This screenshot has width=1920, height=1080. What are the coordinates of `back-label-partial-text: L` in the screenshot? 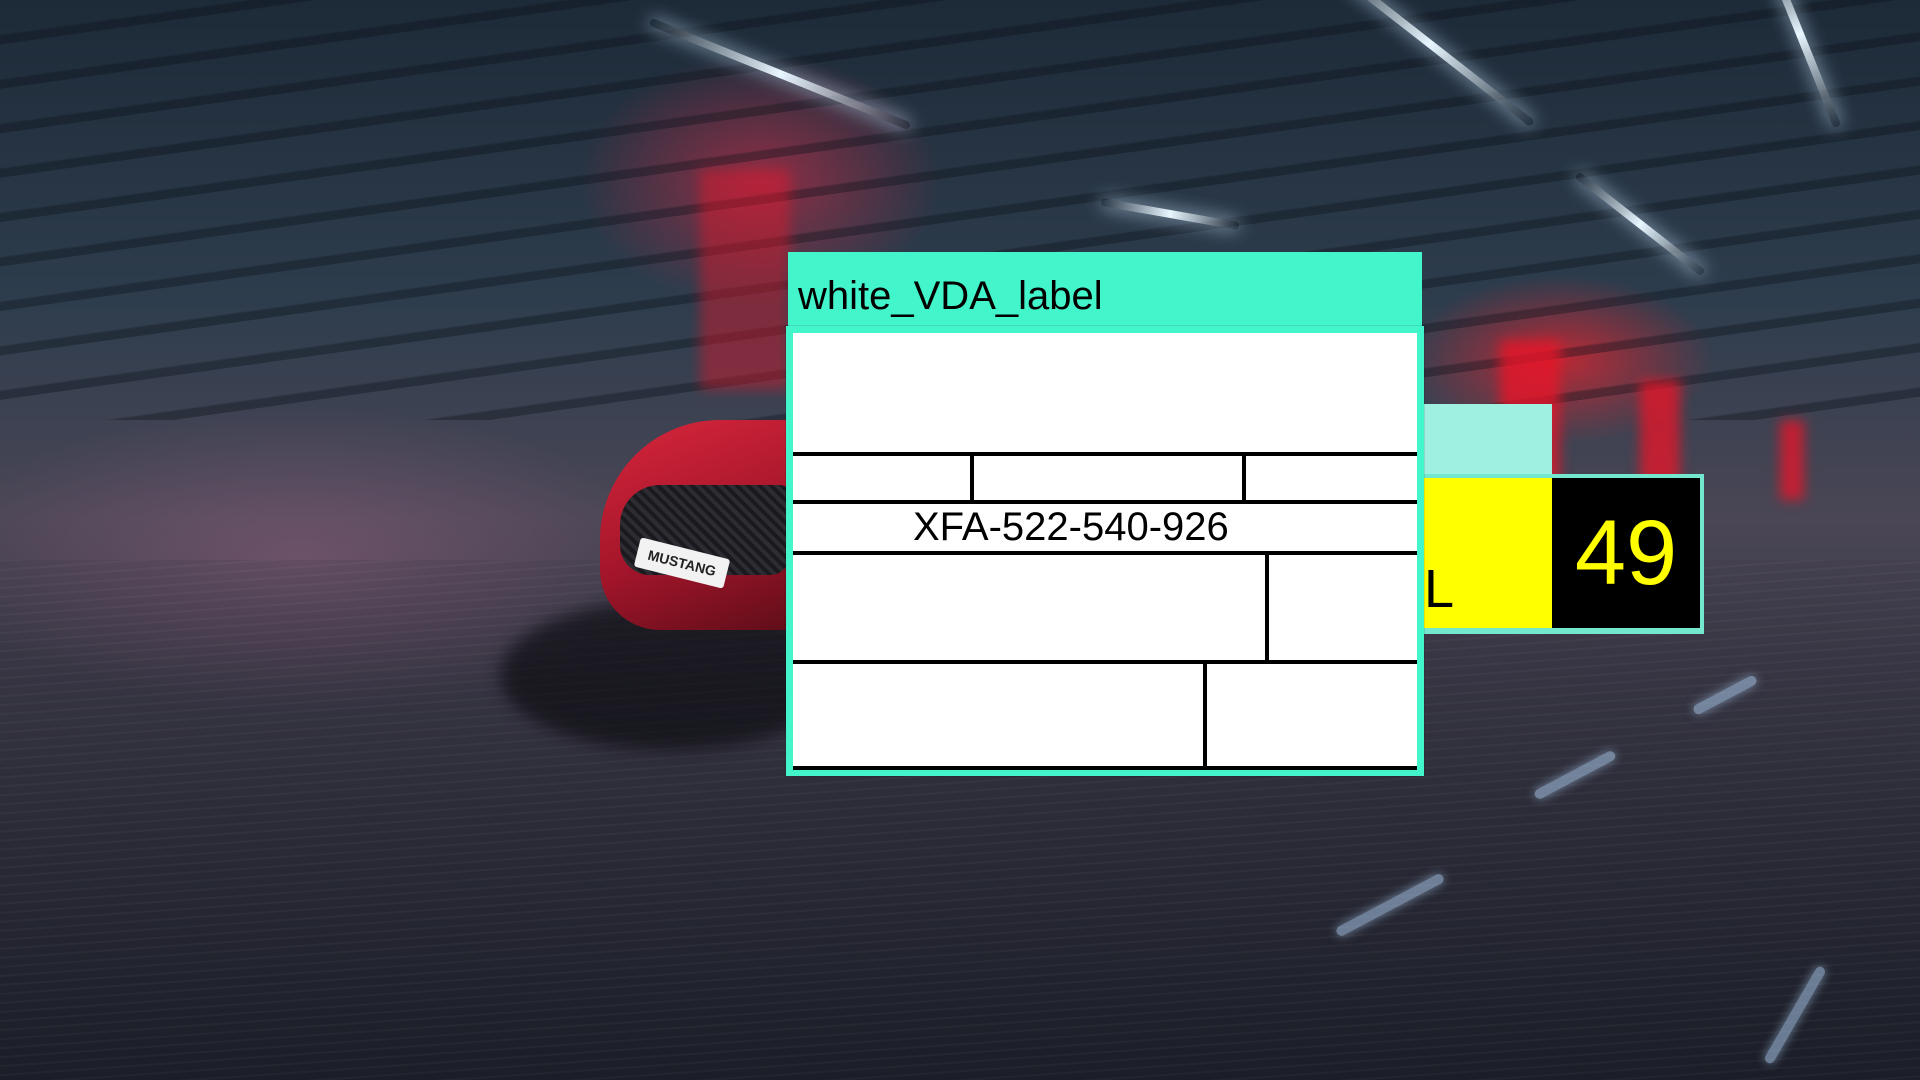 It's located at (1439, 589).